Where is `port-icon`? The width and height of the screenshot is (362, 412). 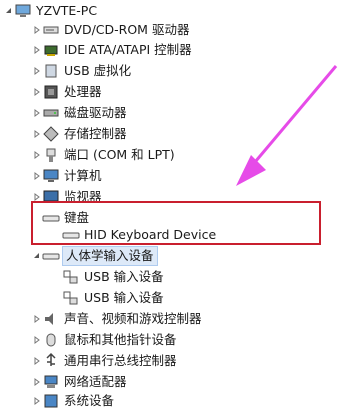 port-icon is located at coordinates (51, 155).